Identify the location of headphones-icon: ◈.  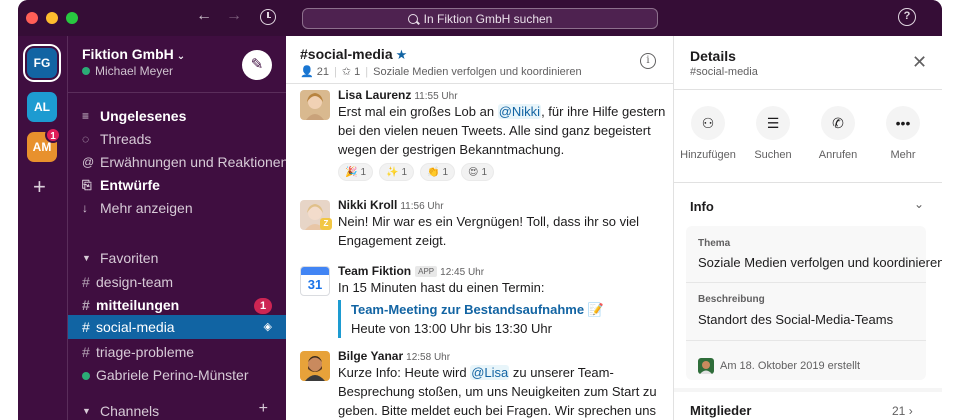
(268, 326).